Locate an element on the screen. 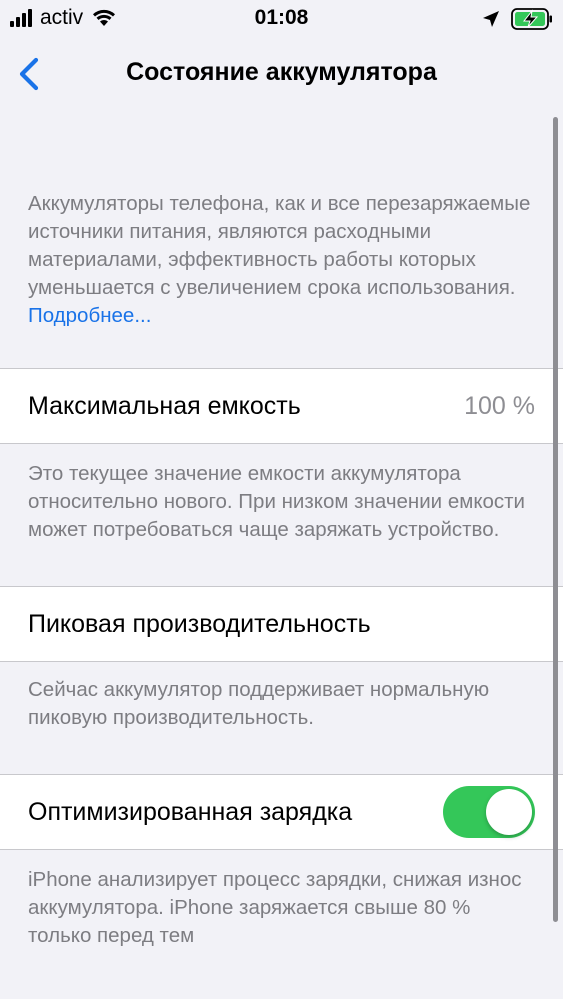 Image resolution: width=563 pixels, height=999 pixels. status-bar: activ 01:08 is located at coordinates (281, 19).